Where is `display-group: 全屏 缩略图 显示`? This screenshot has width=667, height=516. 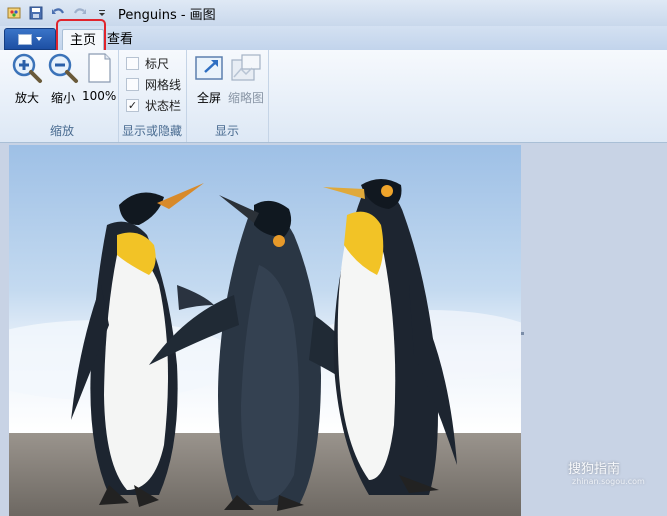 display-group: 全屏 缩略图 显示 is located at coordinates (227, 96).